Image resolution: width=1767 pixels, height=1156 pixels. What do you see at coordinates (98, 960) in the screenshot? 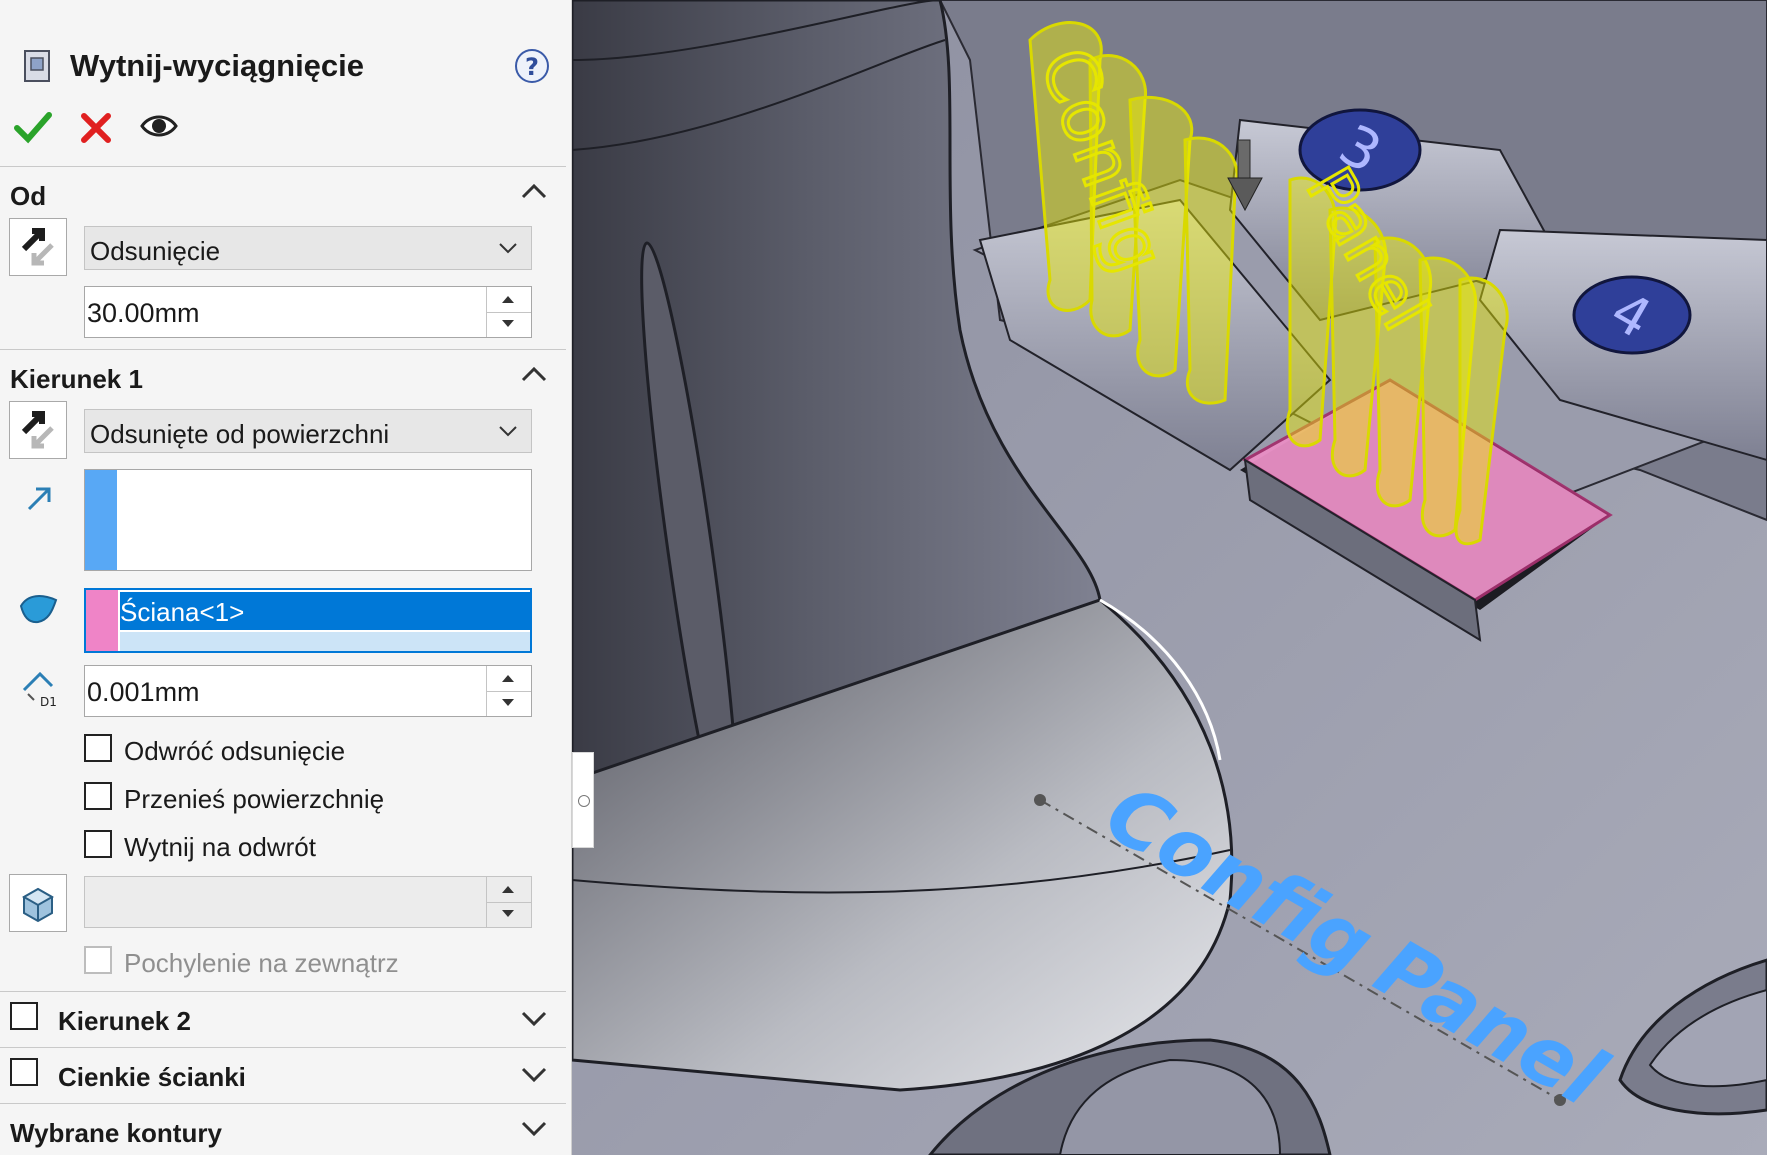
I see `draft-outward-checkbox` at bounding box center [98, 960].